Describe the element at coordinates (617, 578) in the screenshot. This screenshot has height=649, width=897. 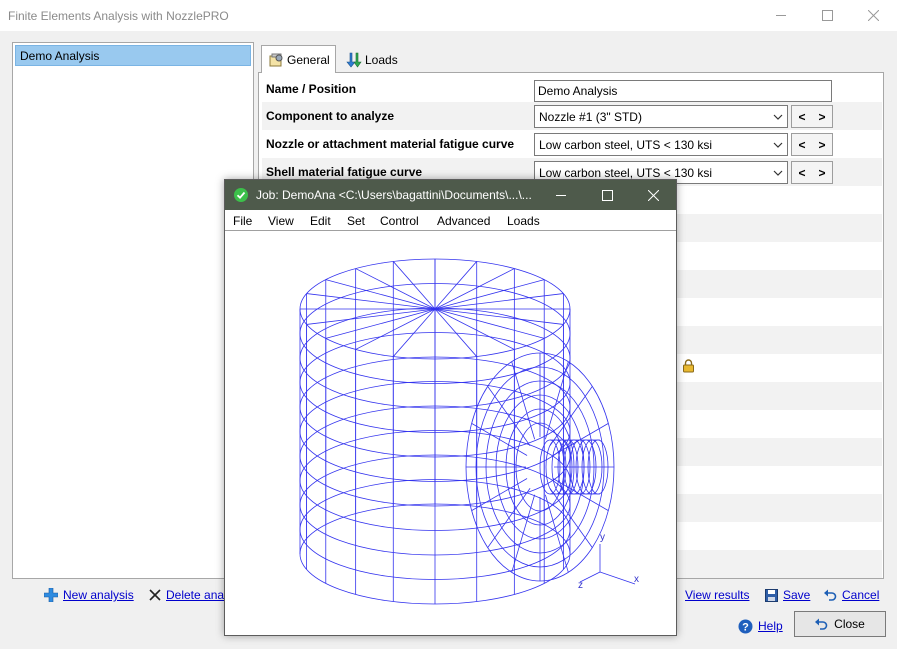
I see `axis-x-line` at that location.